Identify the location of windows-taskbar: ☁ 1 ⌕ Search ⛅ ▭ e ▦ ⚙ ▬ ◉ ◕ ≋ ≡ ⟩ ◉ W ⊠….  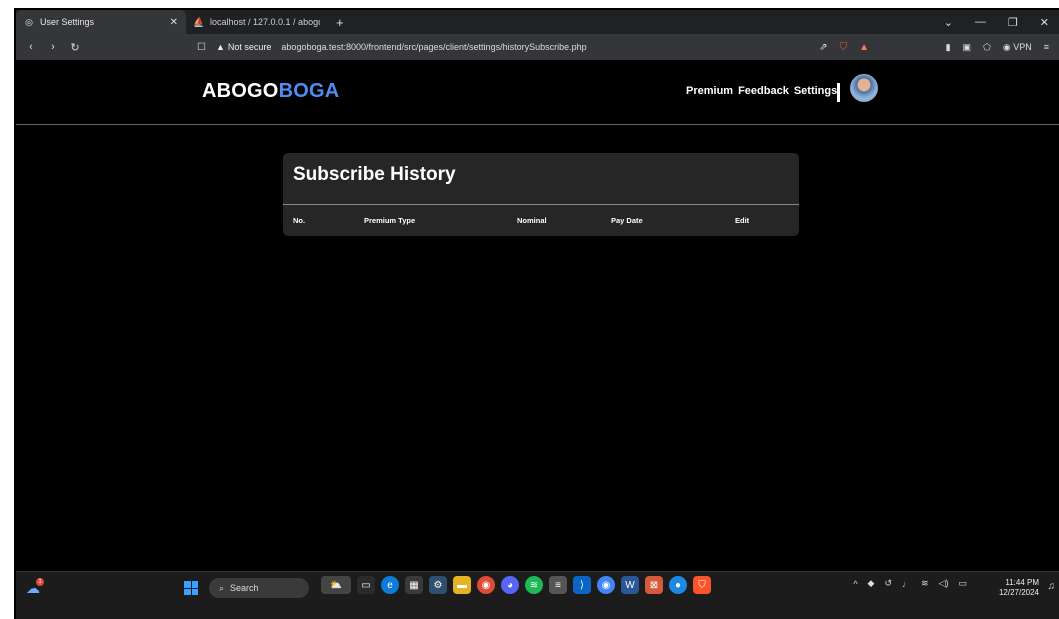
(537, 595).